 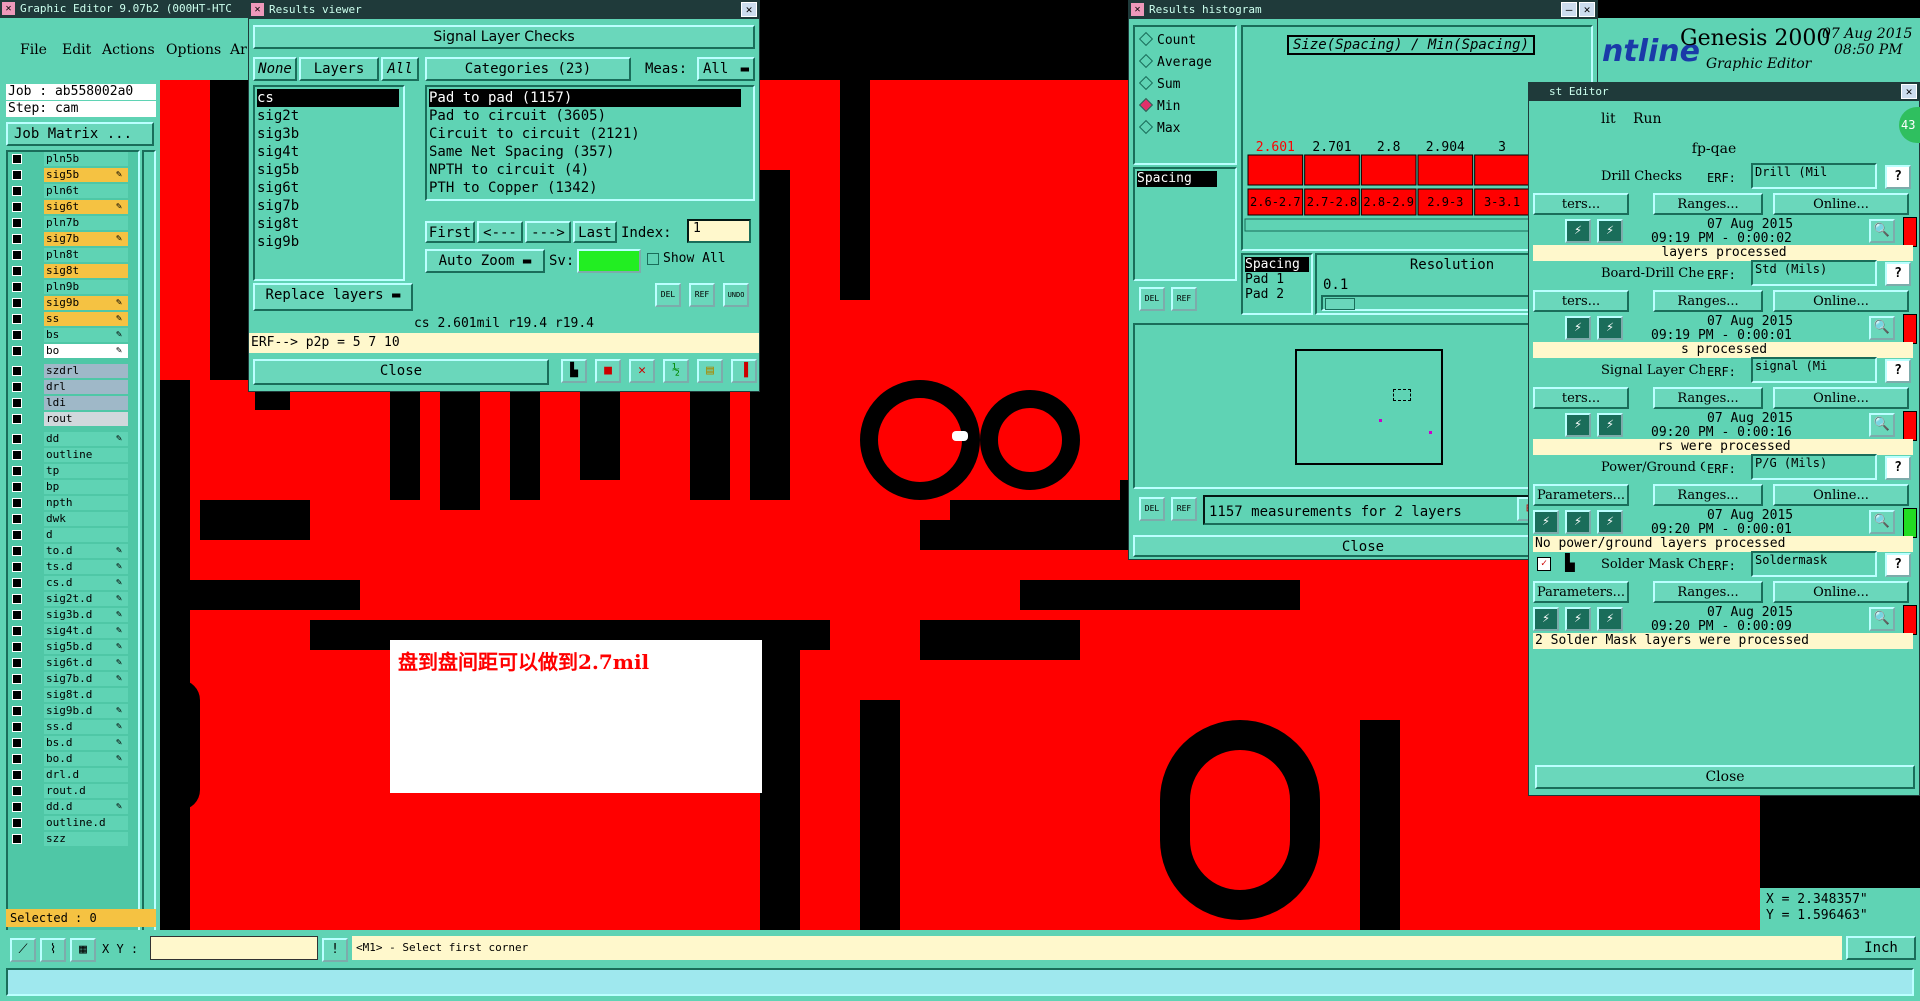 What do you see at coordinates (668, 295) in the screenshot?
I see `del-icon: DEL` at bounding box center [668, 295].